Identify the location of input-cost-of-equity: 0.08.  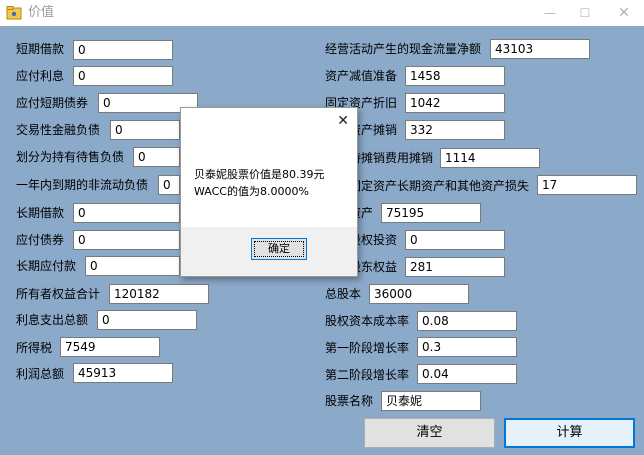
(467, 321).